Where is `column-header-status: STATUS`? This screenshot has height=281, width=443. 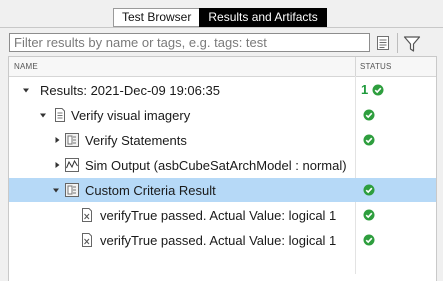
column-header-status: STATUS is located at coordinates (376, 66).